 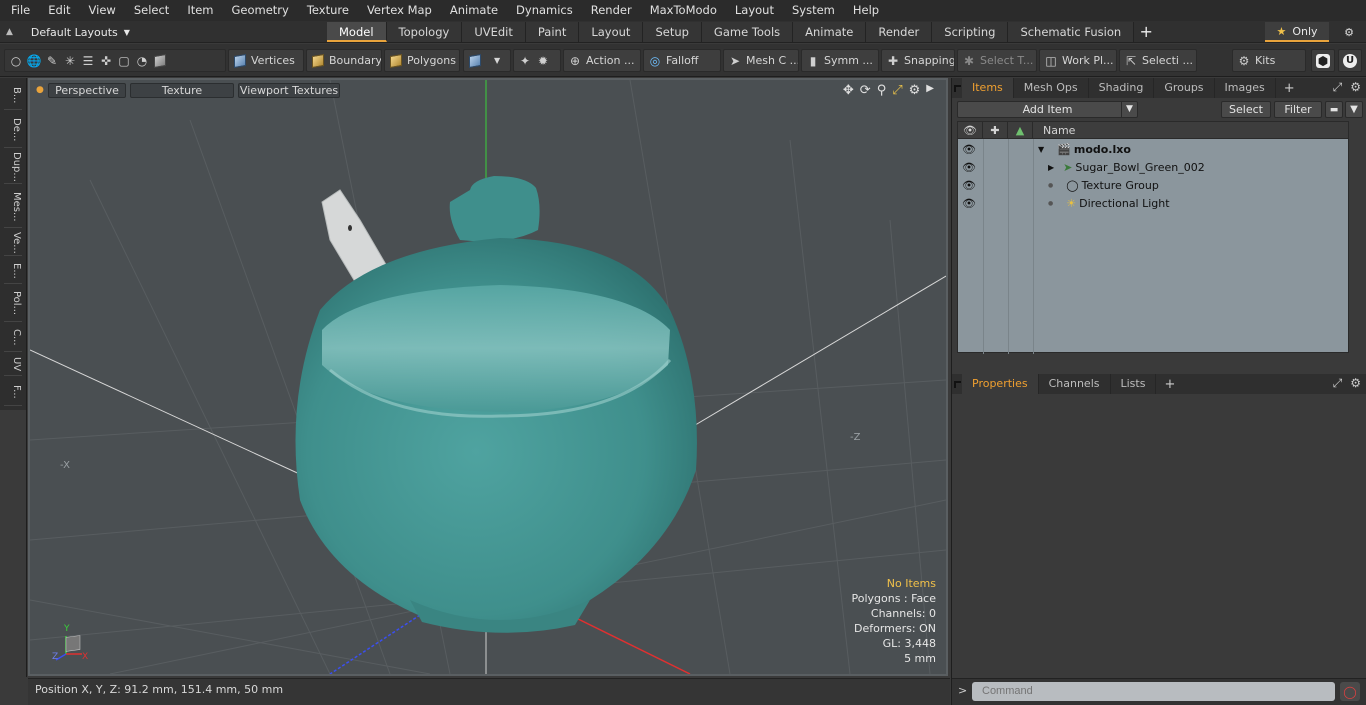 I want to click on left-tab-uv: UV, so click(x=13, y=365).